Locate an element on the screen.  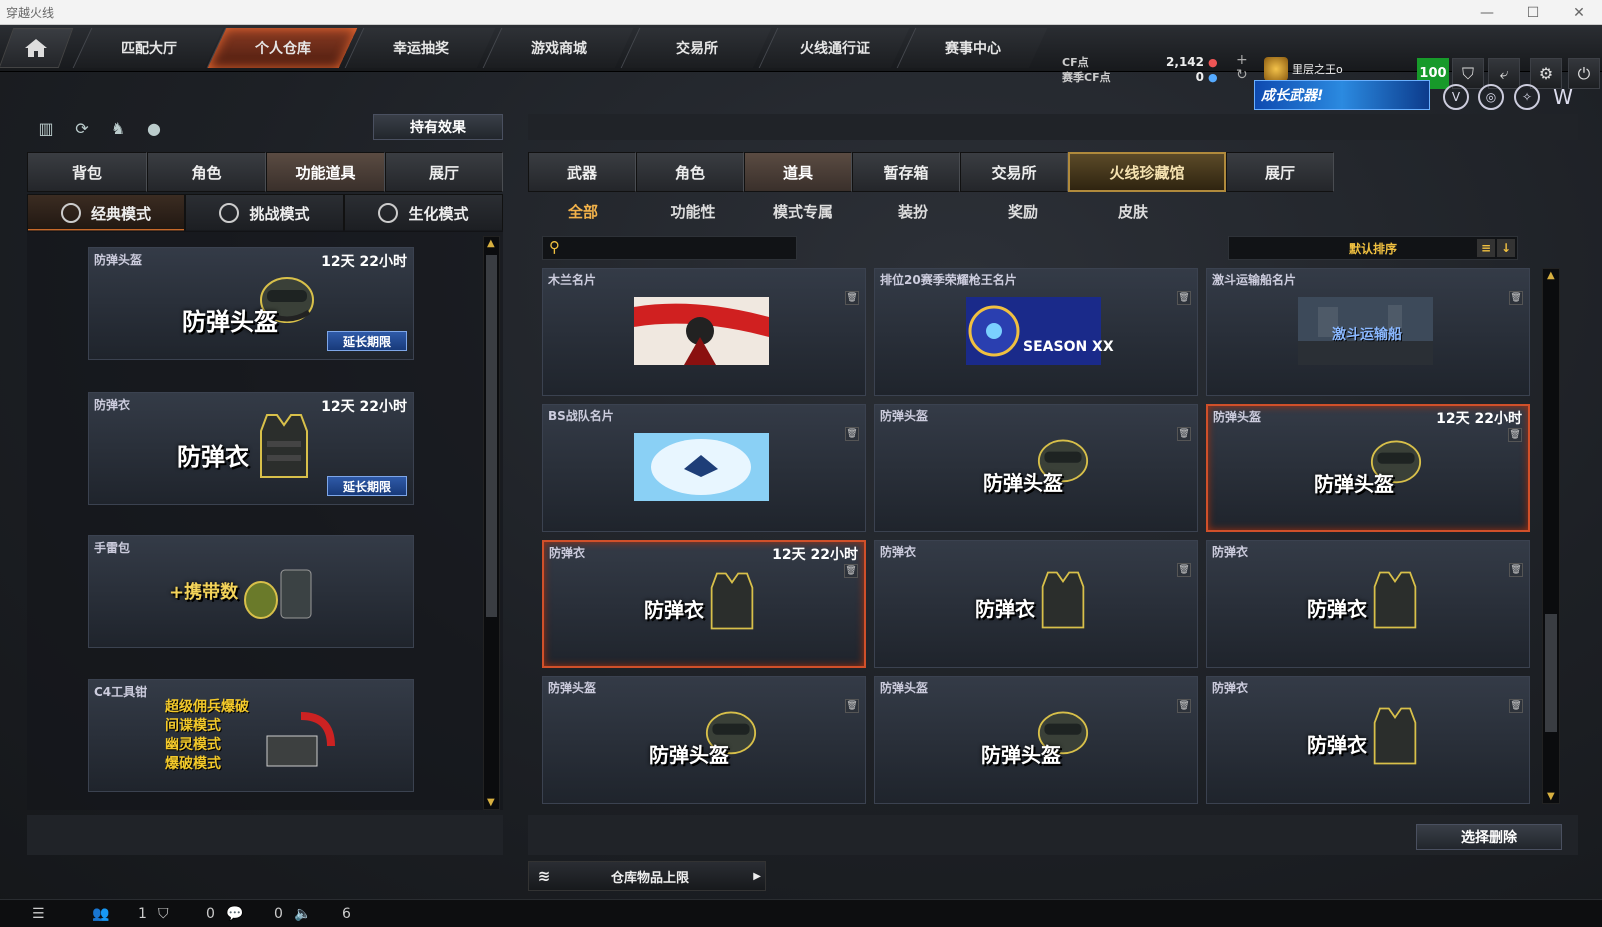
right-scroll-thumb is located at coordinates (1551, 673).